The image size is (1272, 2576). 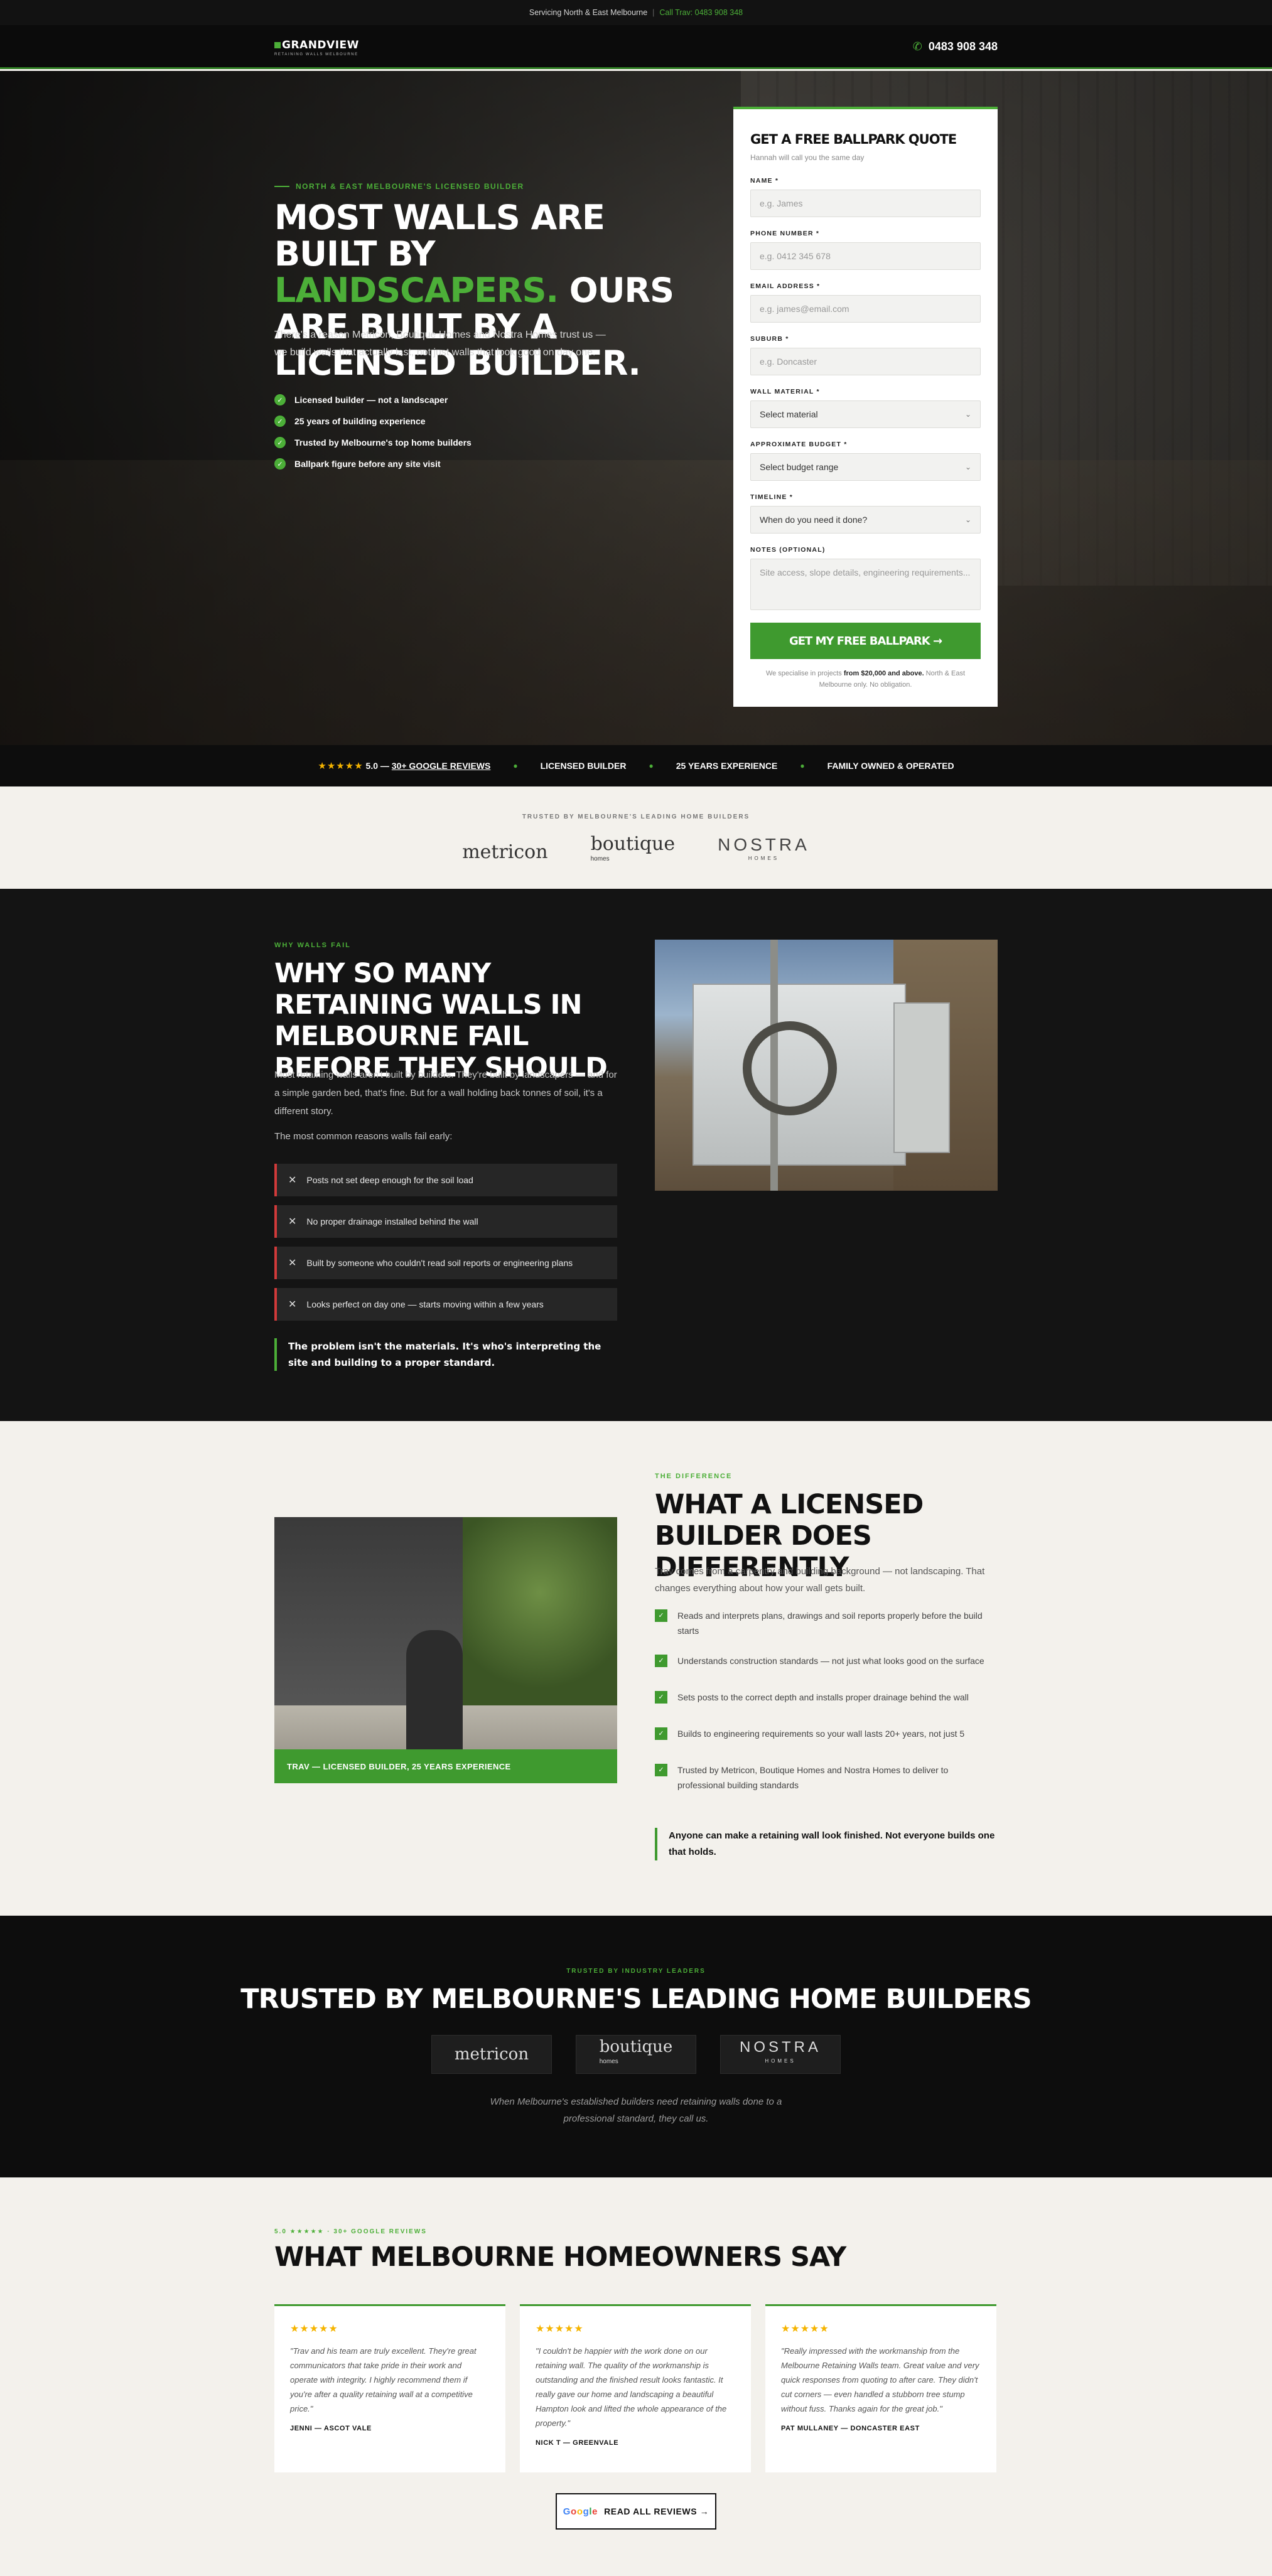 What do you see at coordinates (800, 467) in the screenshot?
I see `budget-select-value: Select budget range` at bounding box center [800, 467].